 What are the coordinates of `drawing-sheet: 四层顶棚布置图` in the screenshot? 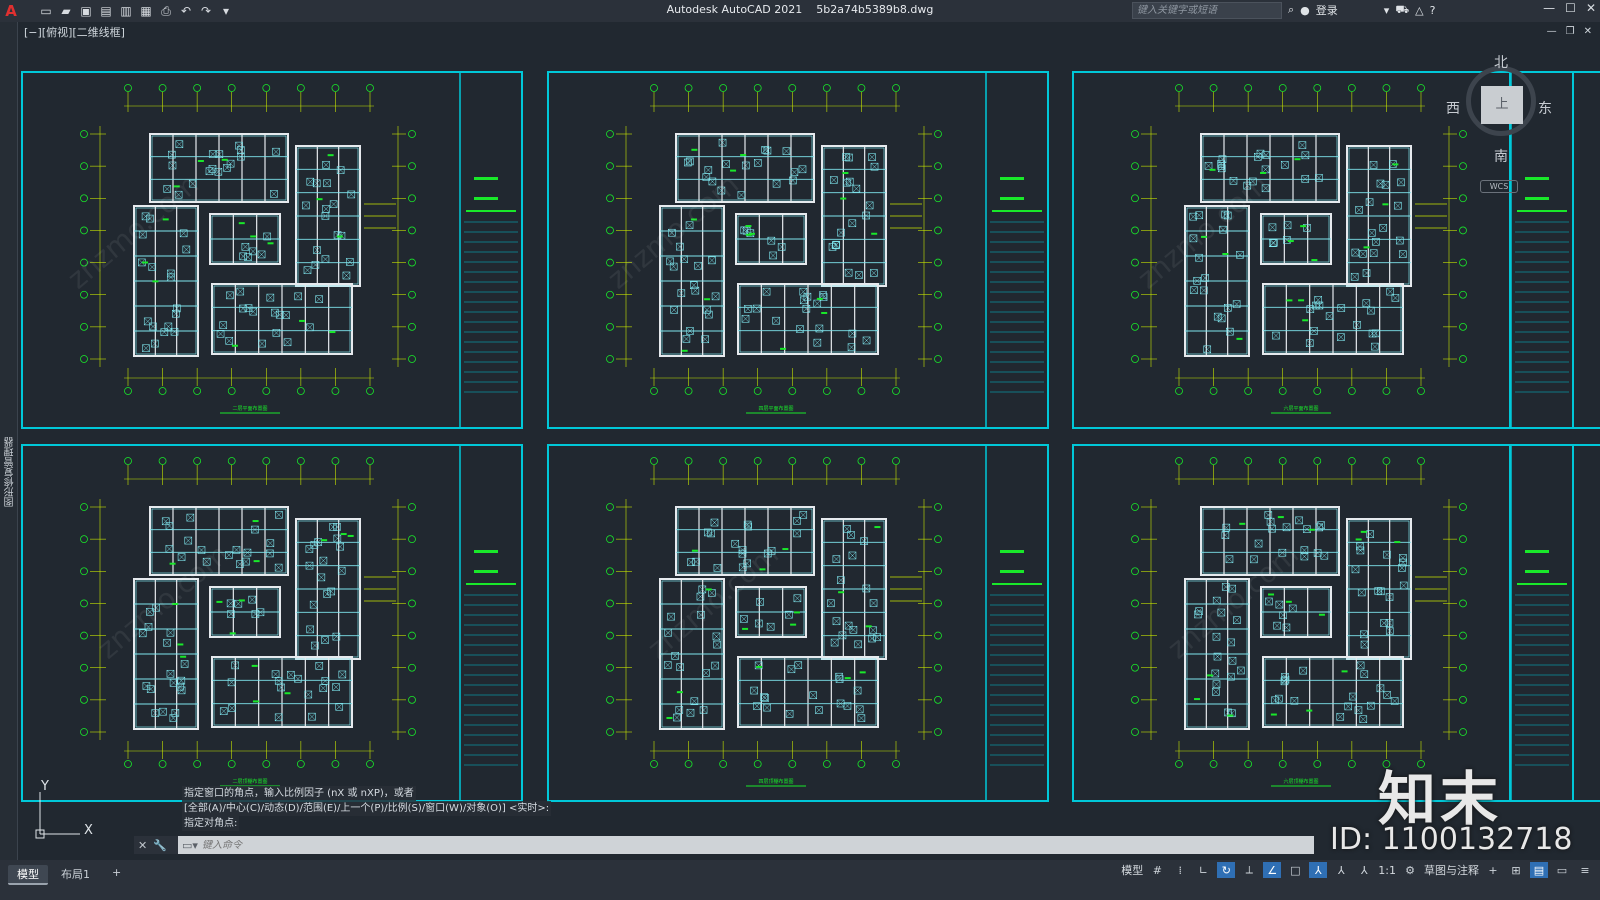 It's located at (798, 623).